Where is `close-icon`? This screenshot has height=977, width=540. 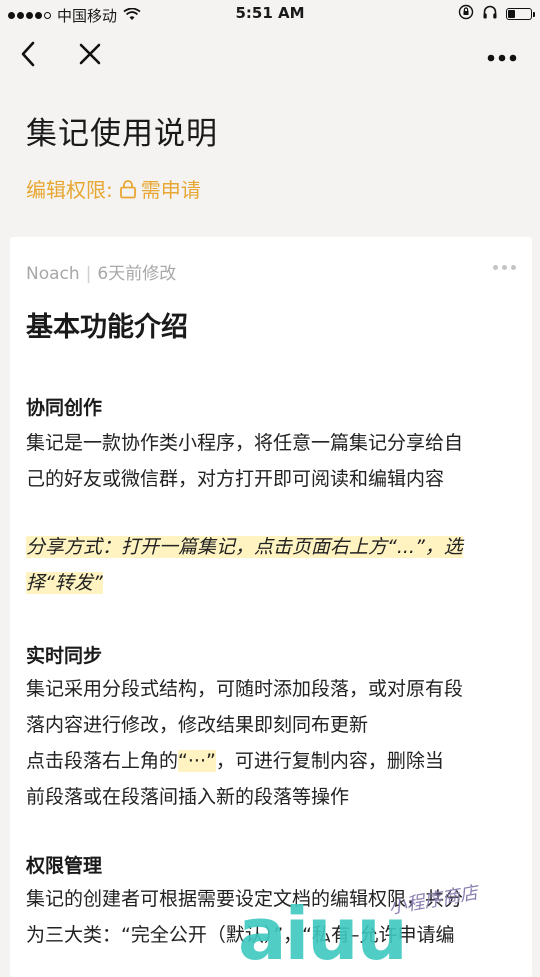 close-icon is located at coordinates (90, 56).